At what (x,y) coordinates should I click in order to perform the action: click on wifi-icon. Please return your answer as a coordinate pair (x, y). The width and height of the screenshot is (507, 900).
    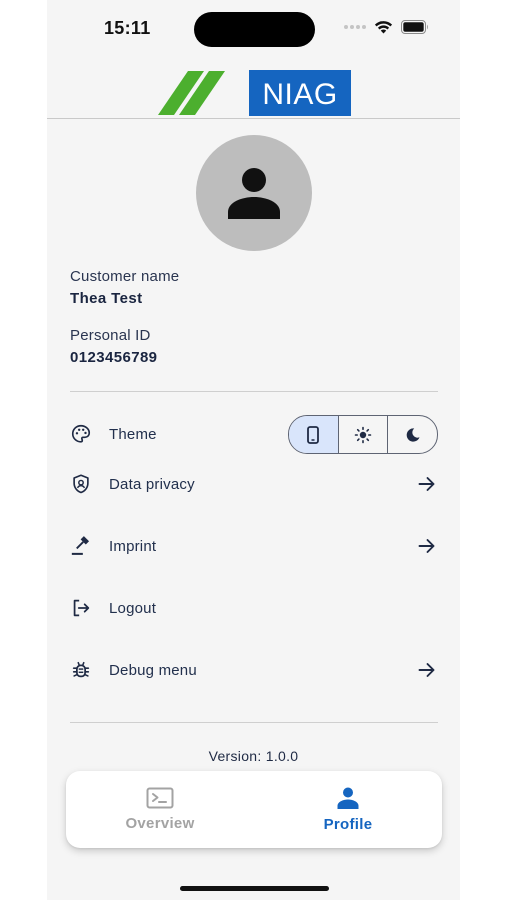
    Looking at the image, I should click on (383, 27).